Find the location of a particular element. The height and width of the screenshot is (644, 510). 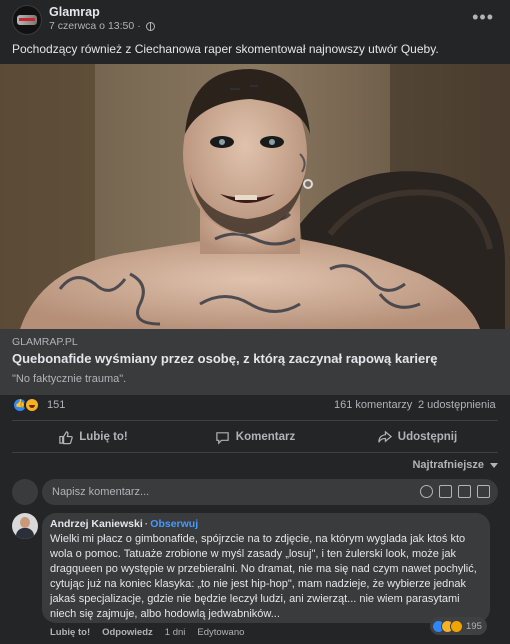

avatar-body is located at coordinates (25, 533).